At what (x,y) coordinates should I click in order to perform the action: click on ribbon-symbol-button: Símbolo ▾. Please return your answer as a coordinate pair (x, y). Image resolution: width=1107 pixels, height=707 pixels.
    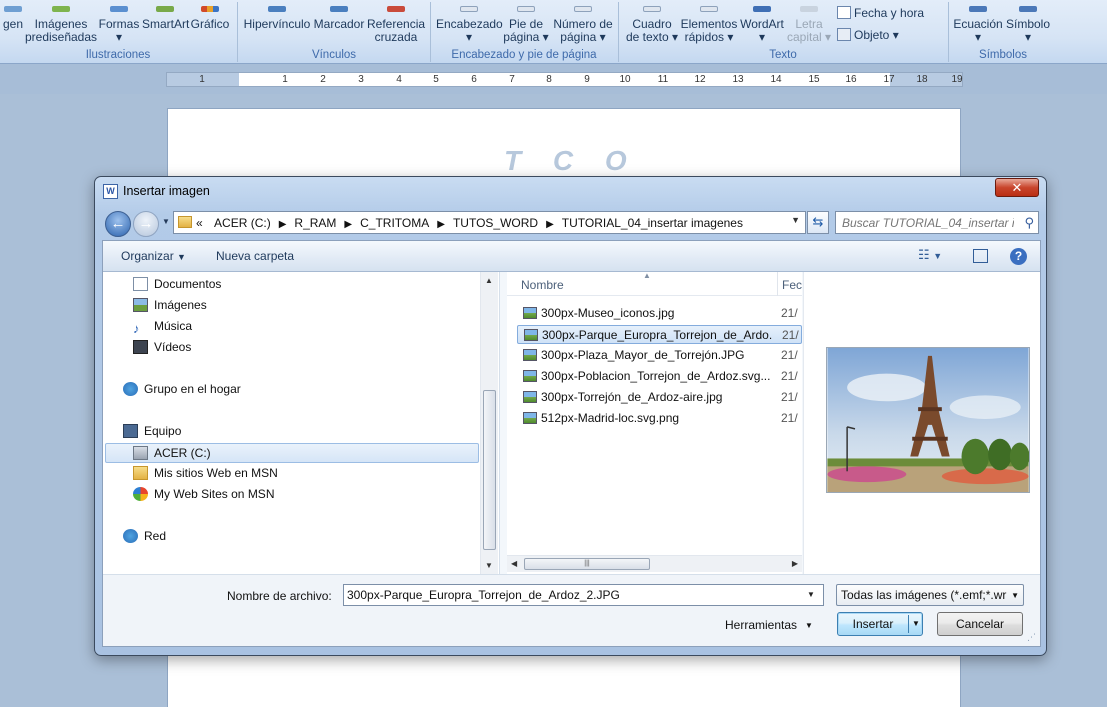
    Looking at the image, I should click on (1028, 25).